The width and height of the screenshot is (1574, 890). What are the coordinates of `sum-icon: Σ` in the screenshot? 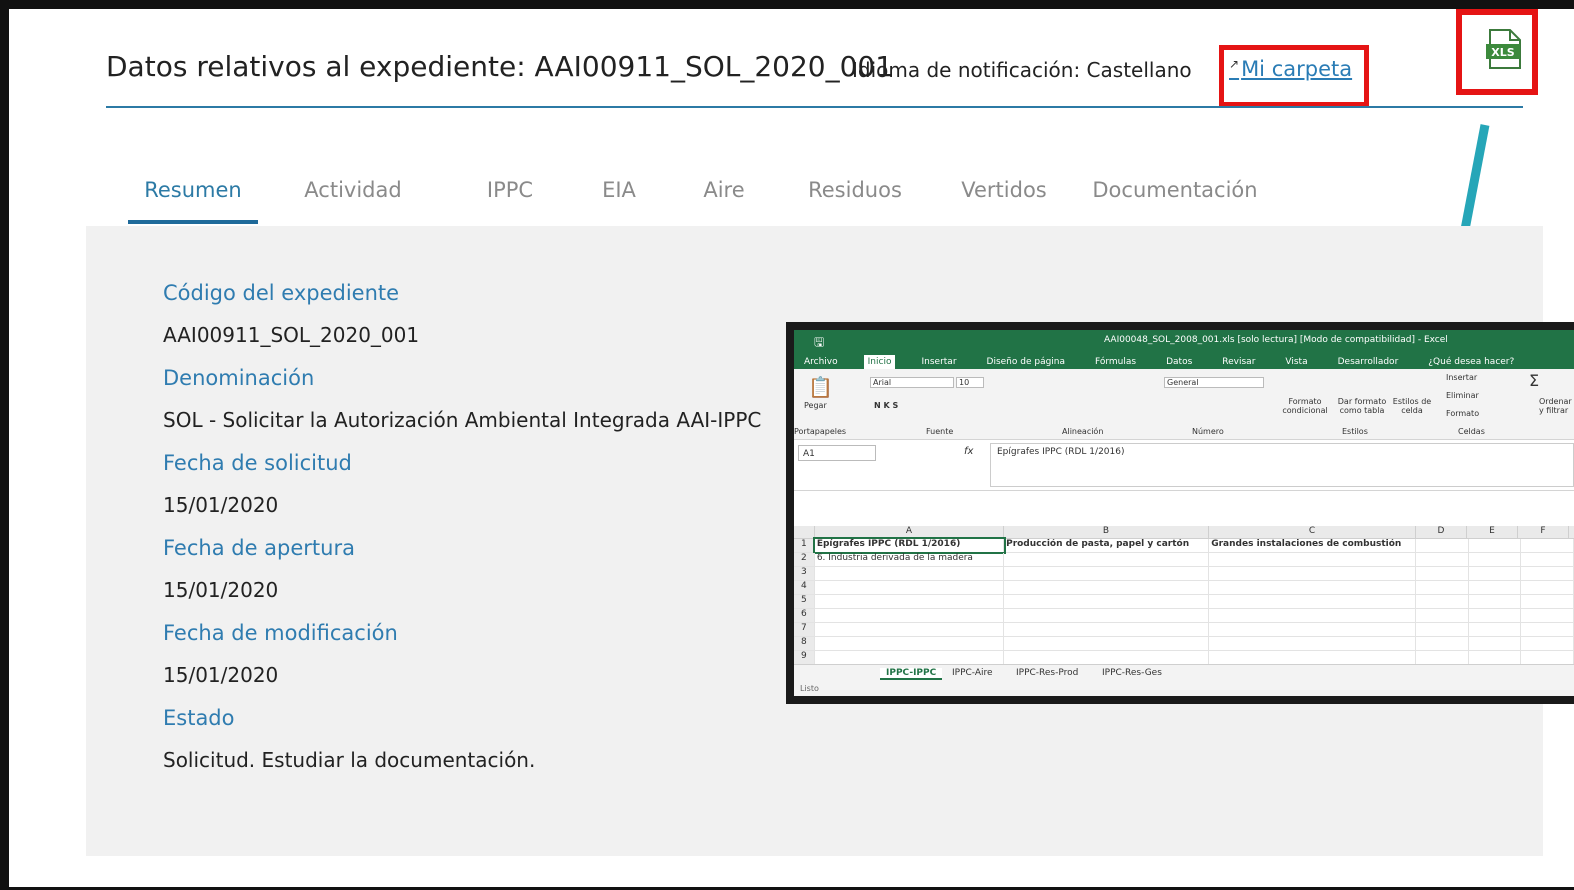 It's located at (1534, 380).